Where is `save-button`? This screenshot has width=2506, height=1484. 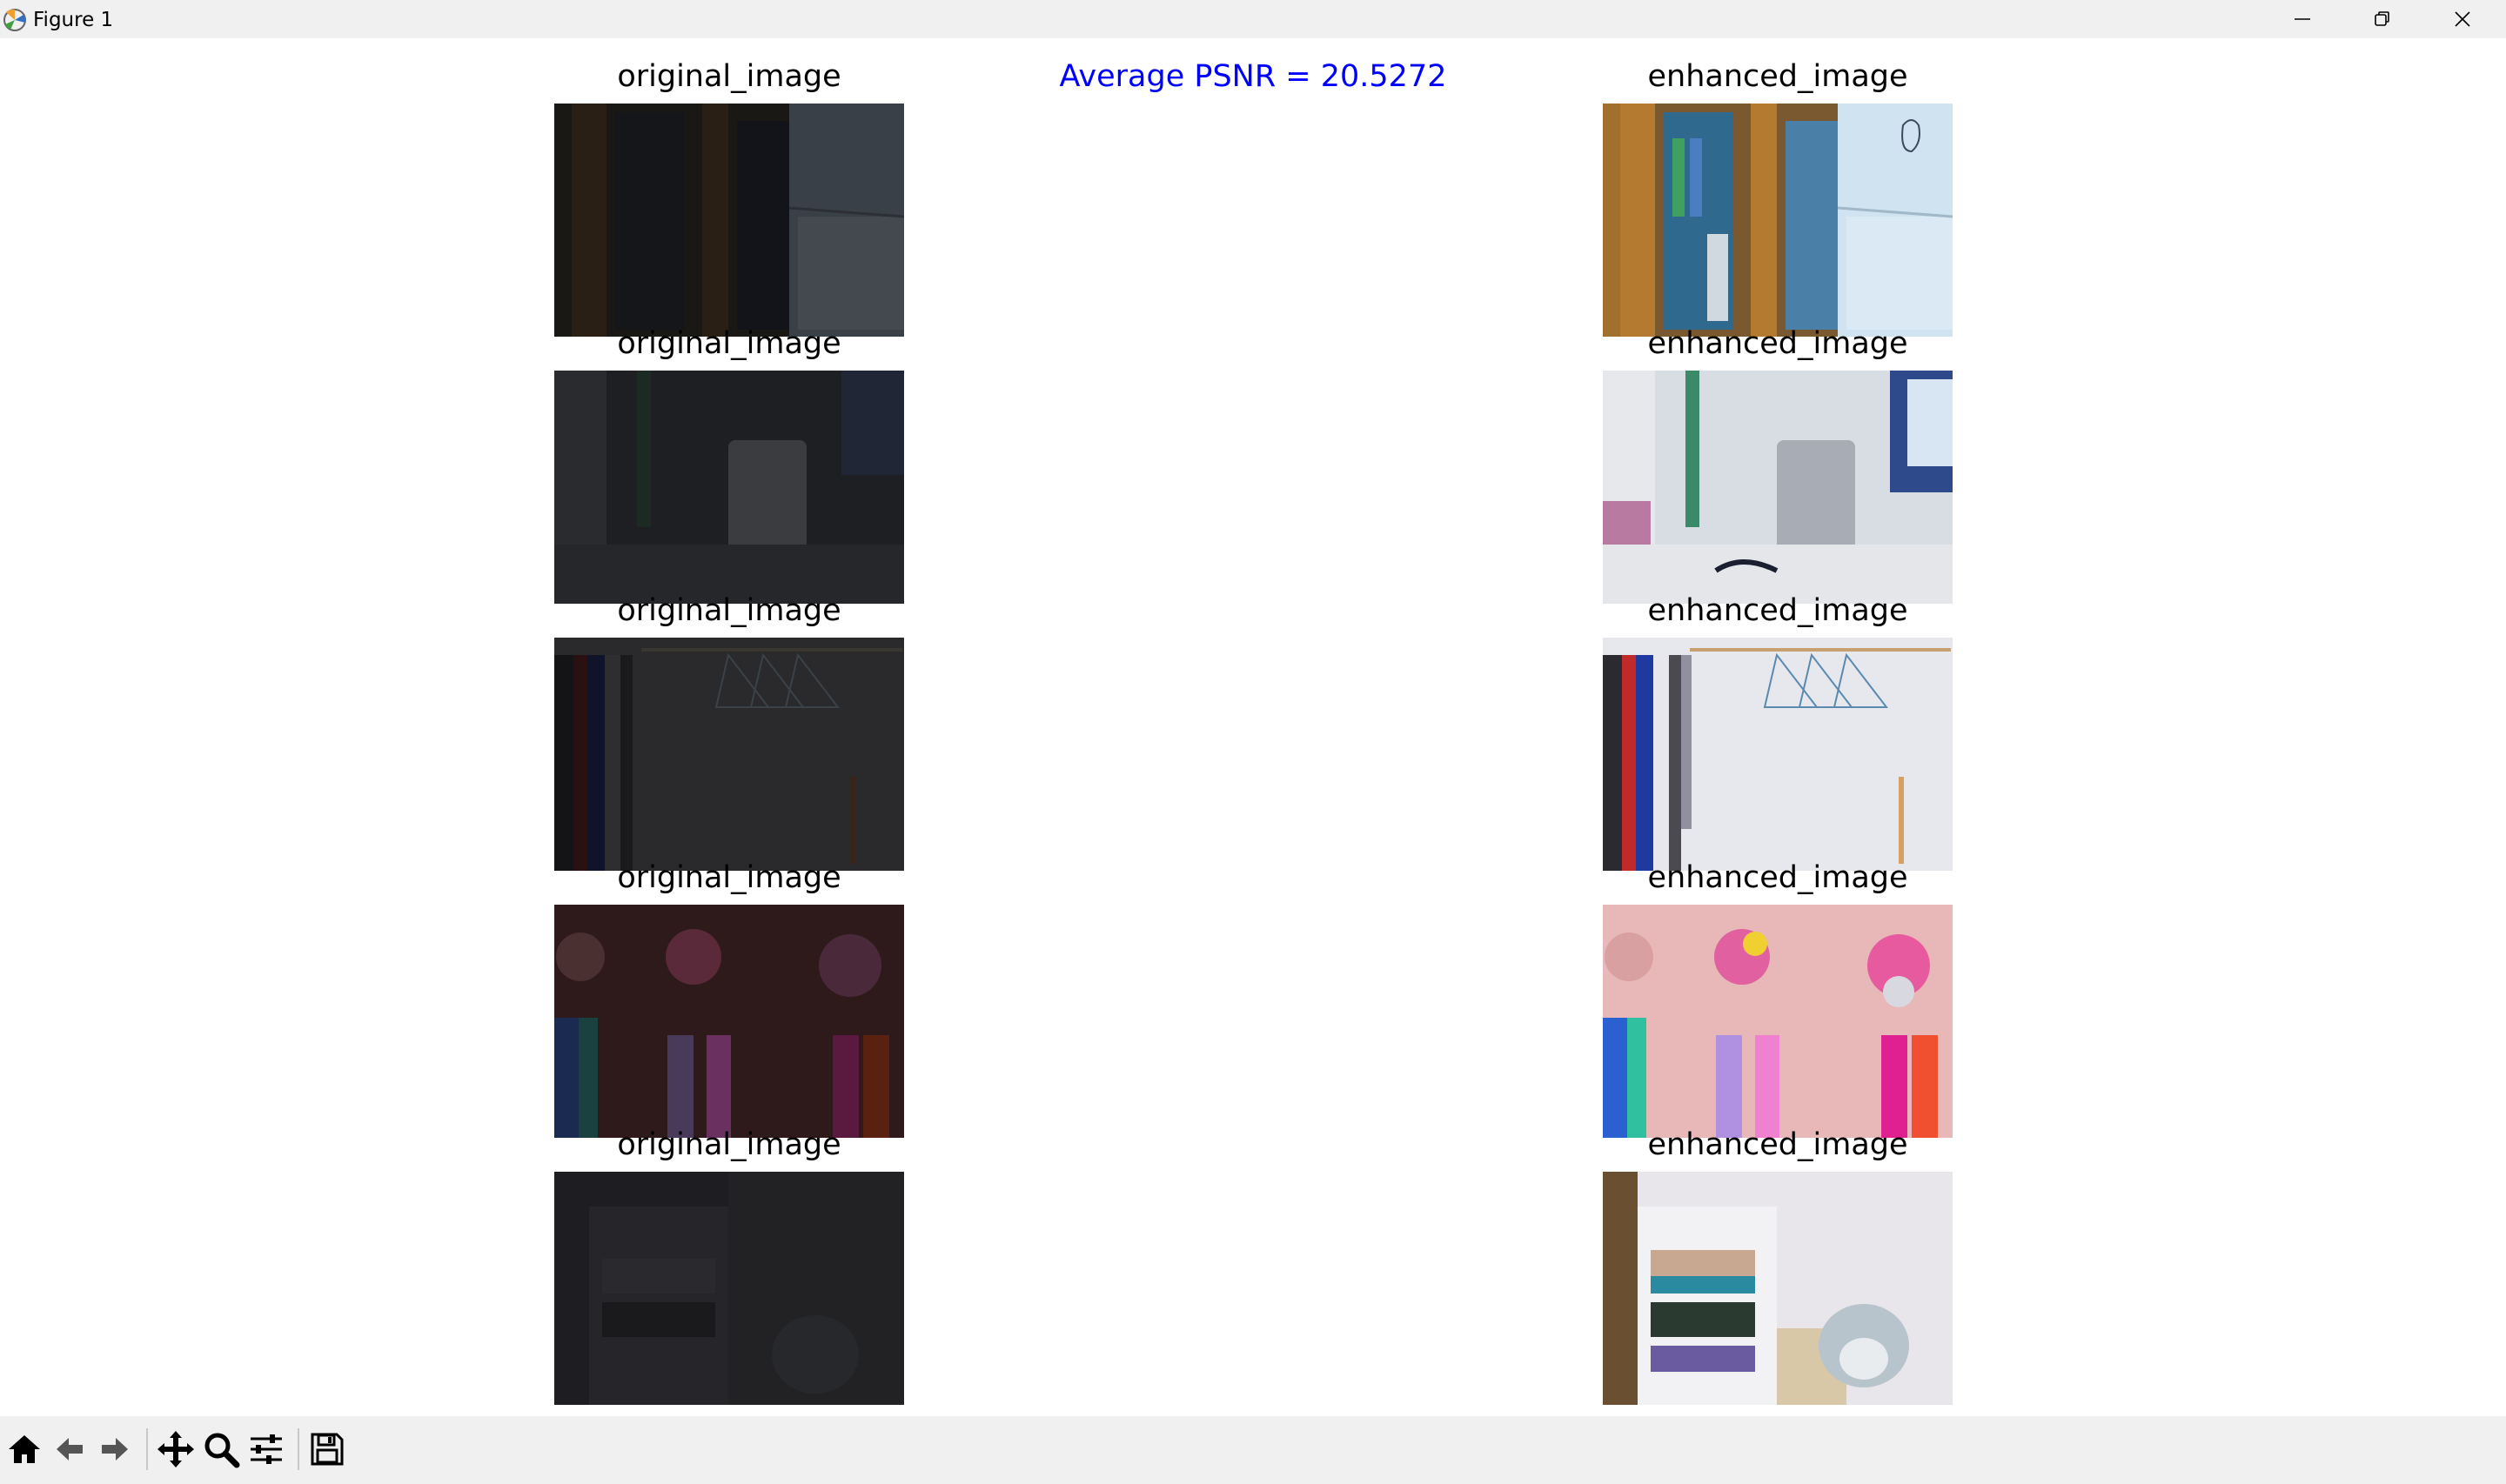 save-button is located at coordinates (327, 1450).